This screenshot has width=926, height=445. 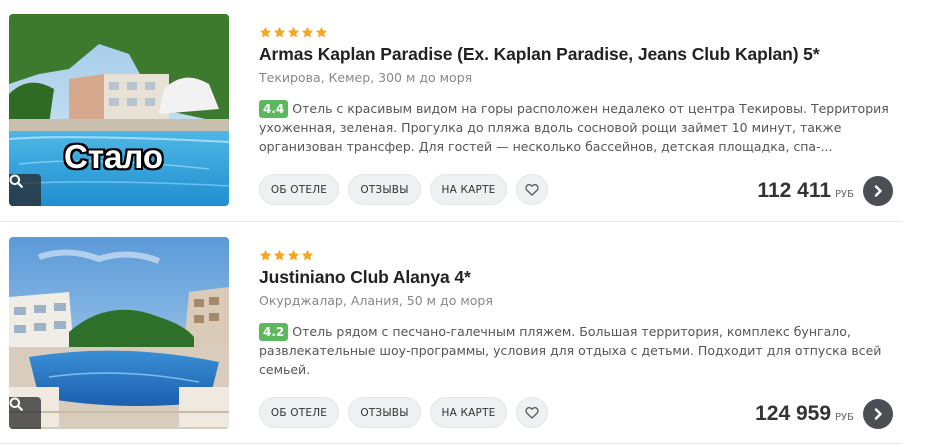 I want to click on price-block: 124 959 РУБ, so click(x=824, y=414).